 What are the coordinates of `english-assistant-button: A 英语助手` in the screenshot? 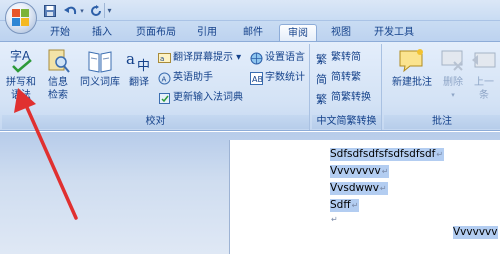 It's located at (185, 78).